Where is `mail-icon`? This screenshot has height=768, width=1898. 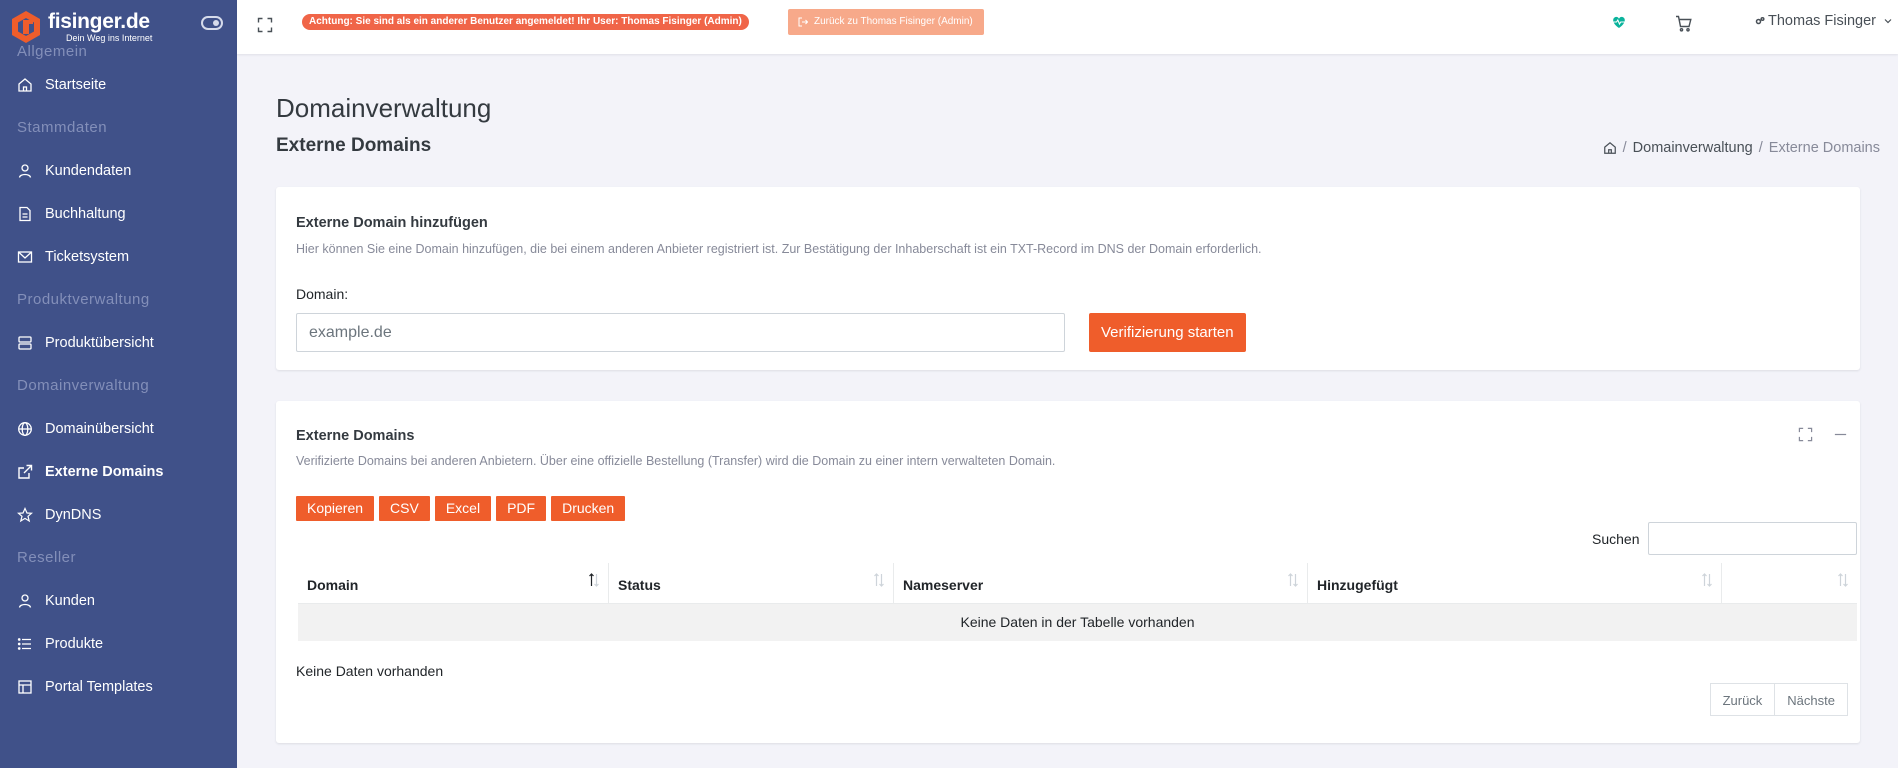 mail-icon is located at coordinates (25, 256).